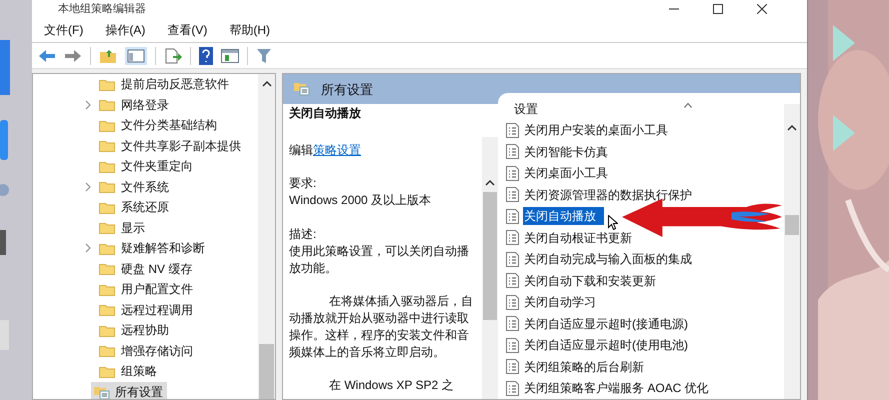 This screenshot has height=400, width=889. What do you see at coordinates (381, 327) in the screenshot?
I see `description-text: 在将媒体插入驱动器后，自动播放就开始从驱动器中进行读取操作。这样，程序的安装文件和音频媒体上的音乐将立即启动。` at bounding box center [381, 327].